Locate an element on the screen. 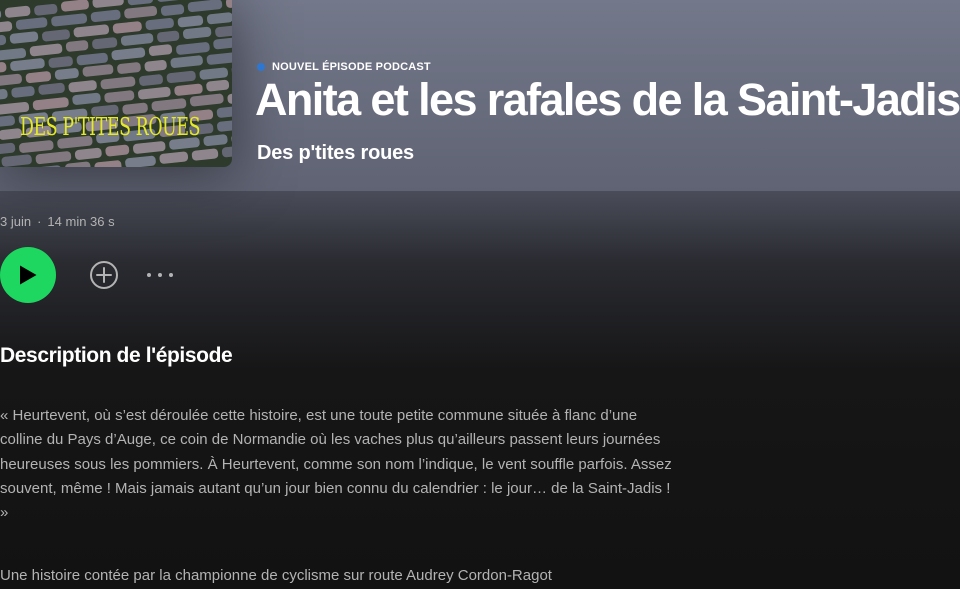 The image size is (960, 589). episode-cover-image: DES P'TITES ROUES is located at coordinates (116, 83).